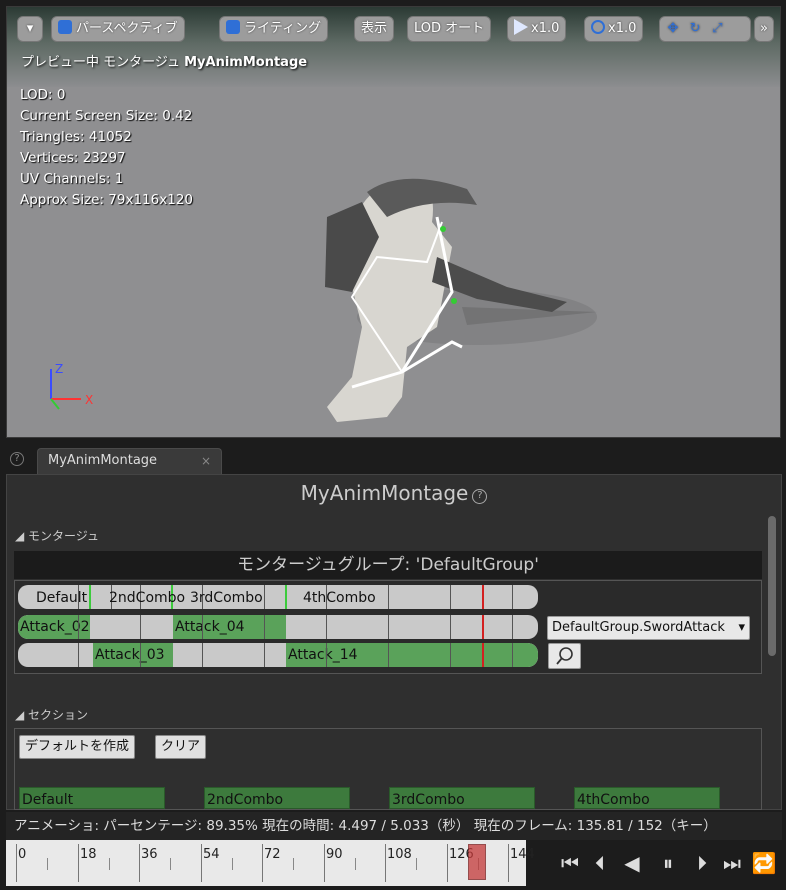 The image size is (786, 890). I want to click on timeline-tick: 36, so click(148, 863).